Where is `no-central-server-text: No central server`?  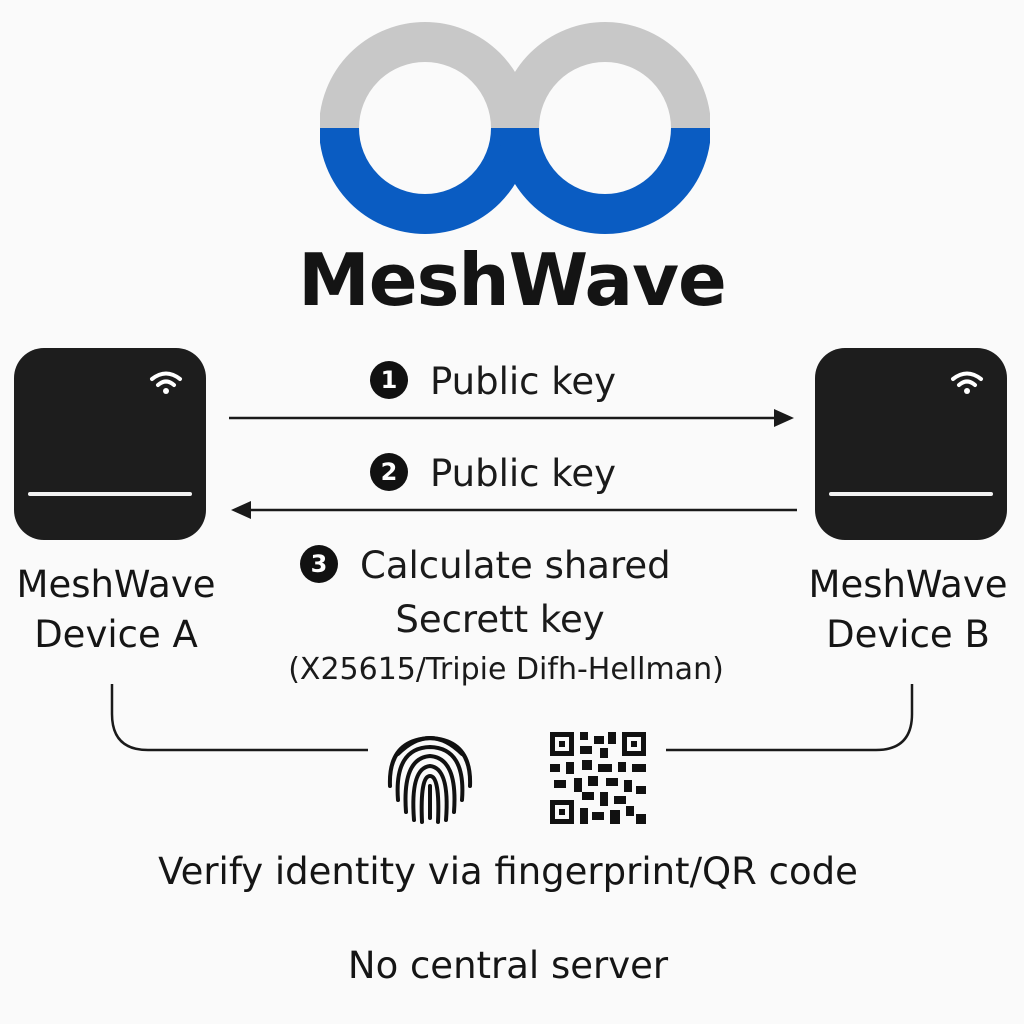 no-central-server-text: No central server is located at coordinates (508, 965).